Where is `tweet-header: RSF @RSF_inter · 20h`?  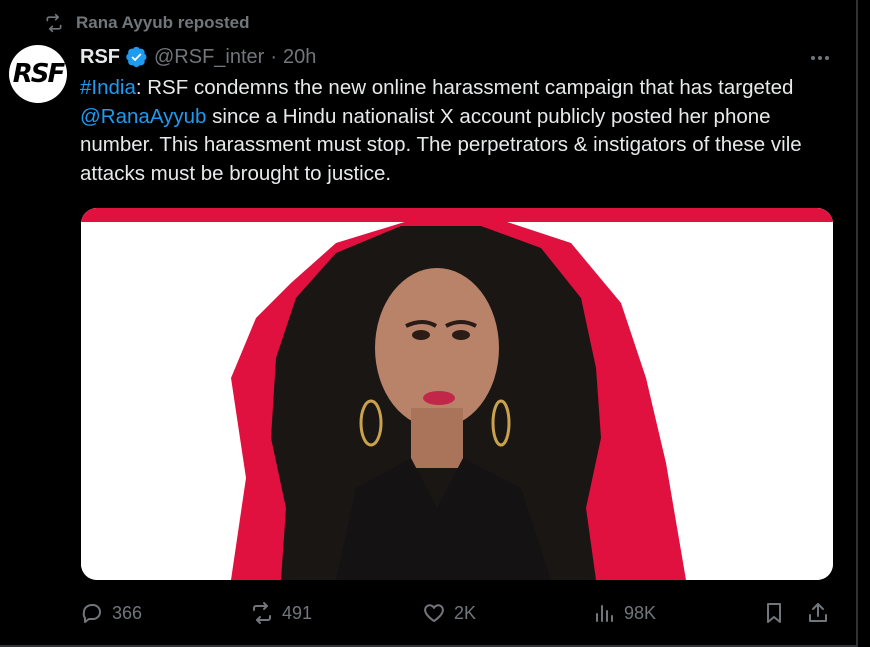
tweet-header: RSF @RSF_inter · 20h is located at coordinates (198, 57).